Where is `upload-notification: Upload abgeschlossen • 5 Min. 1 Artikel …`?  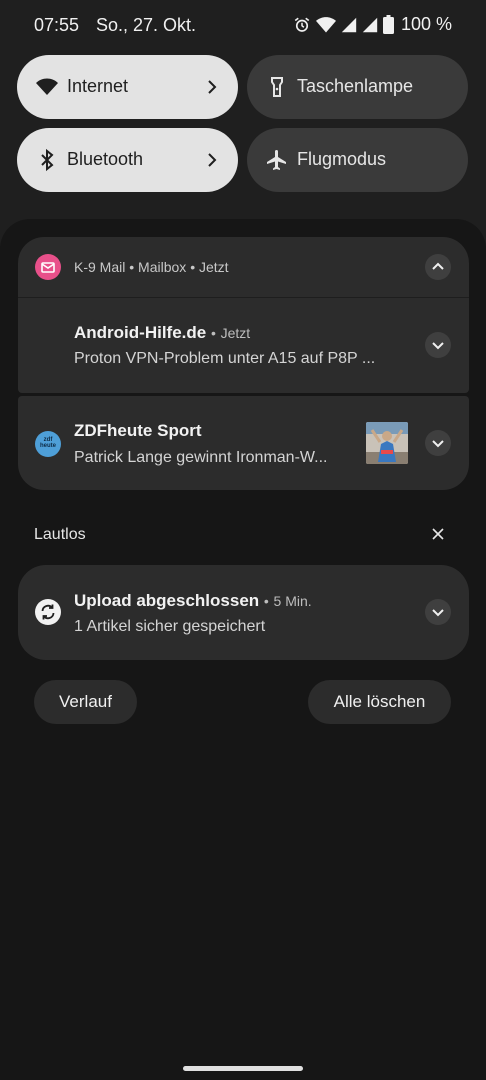 upload-notification: Upload abgeschlossen • 5 Min. 1 Artikel … is located at coordinates (243, 612).